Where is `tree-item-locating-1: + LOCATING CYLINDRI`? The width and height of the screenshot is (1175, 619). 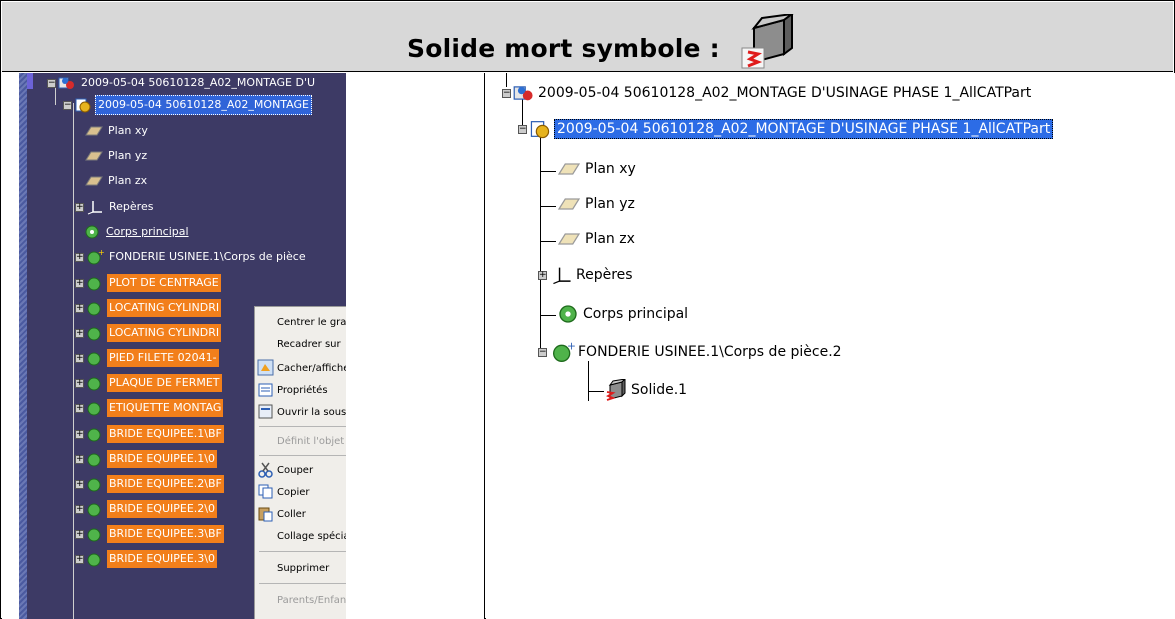 tree-item-locating-1: + LOCATING CYLINDRI is located at coordinates (148, 308).